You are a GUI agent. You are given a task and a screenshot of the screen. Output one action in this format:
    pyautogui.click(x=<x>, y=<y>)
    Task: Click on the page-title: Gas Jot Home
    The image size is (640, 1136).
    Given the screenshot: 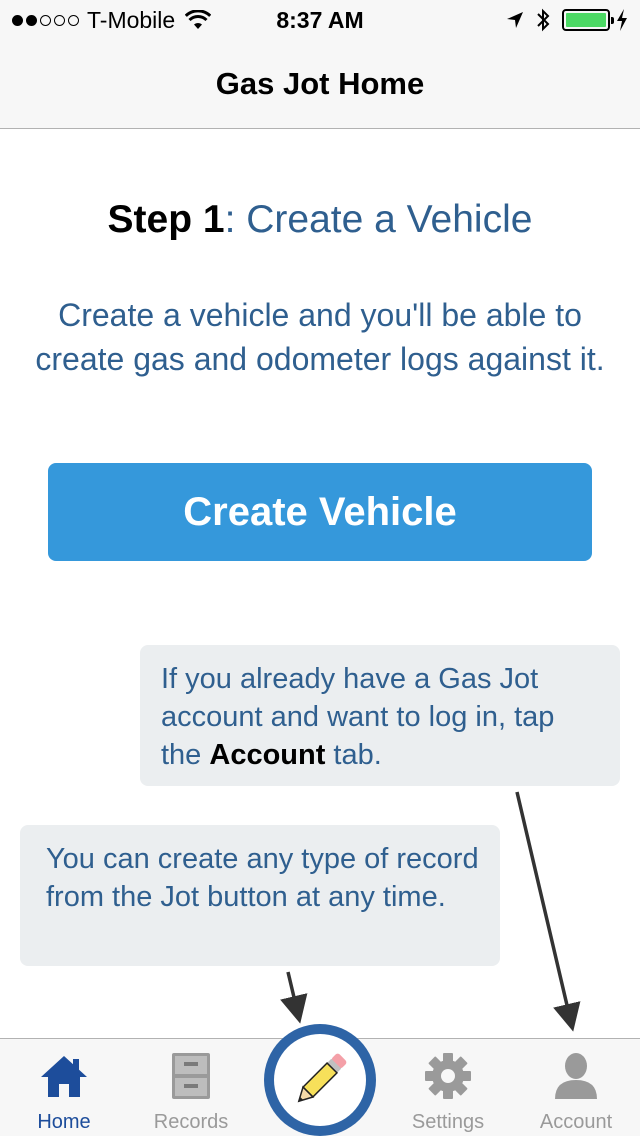 What is the action you would take?
    pyautogui.click(x=320, y=83)
    